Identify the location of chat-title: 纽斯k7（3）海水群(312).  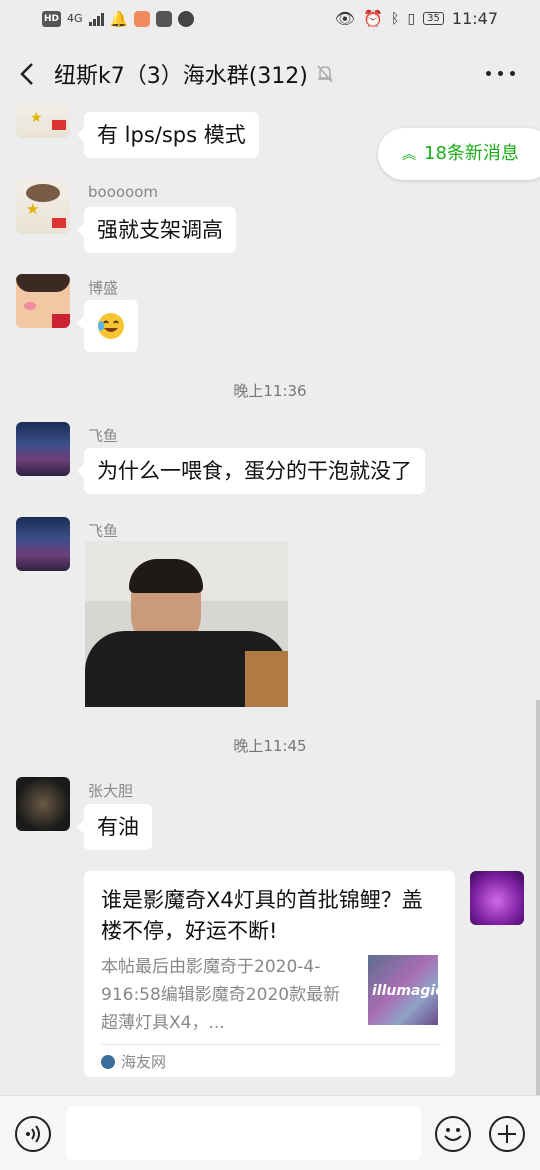
(181, 76).